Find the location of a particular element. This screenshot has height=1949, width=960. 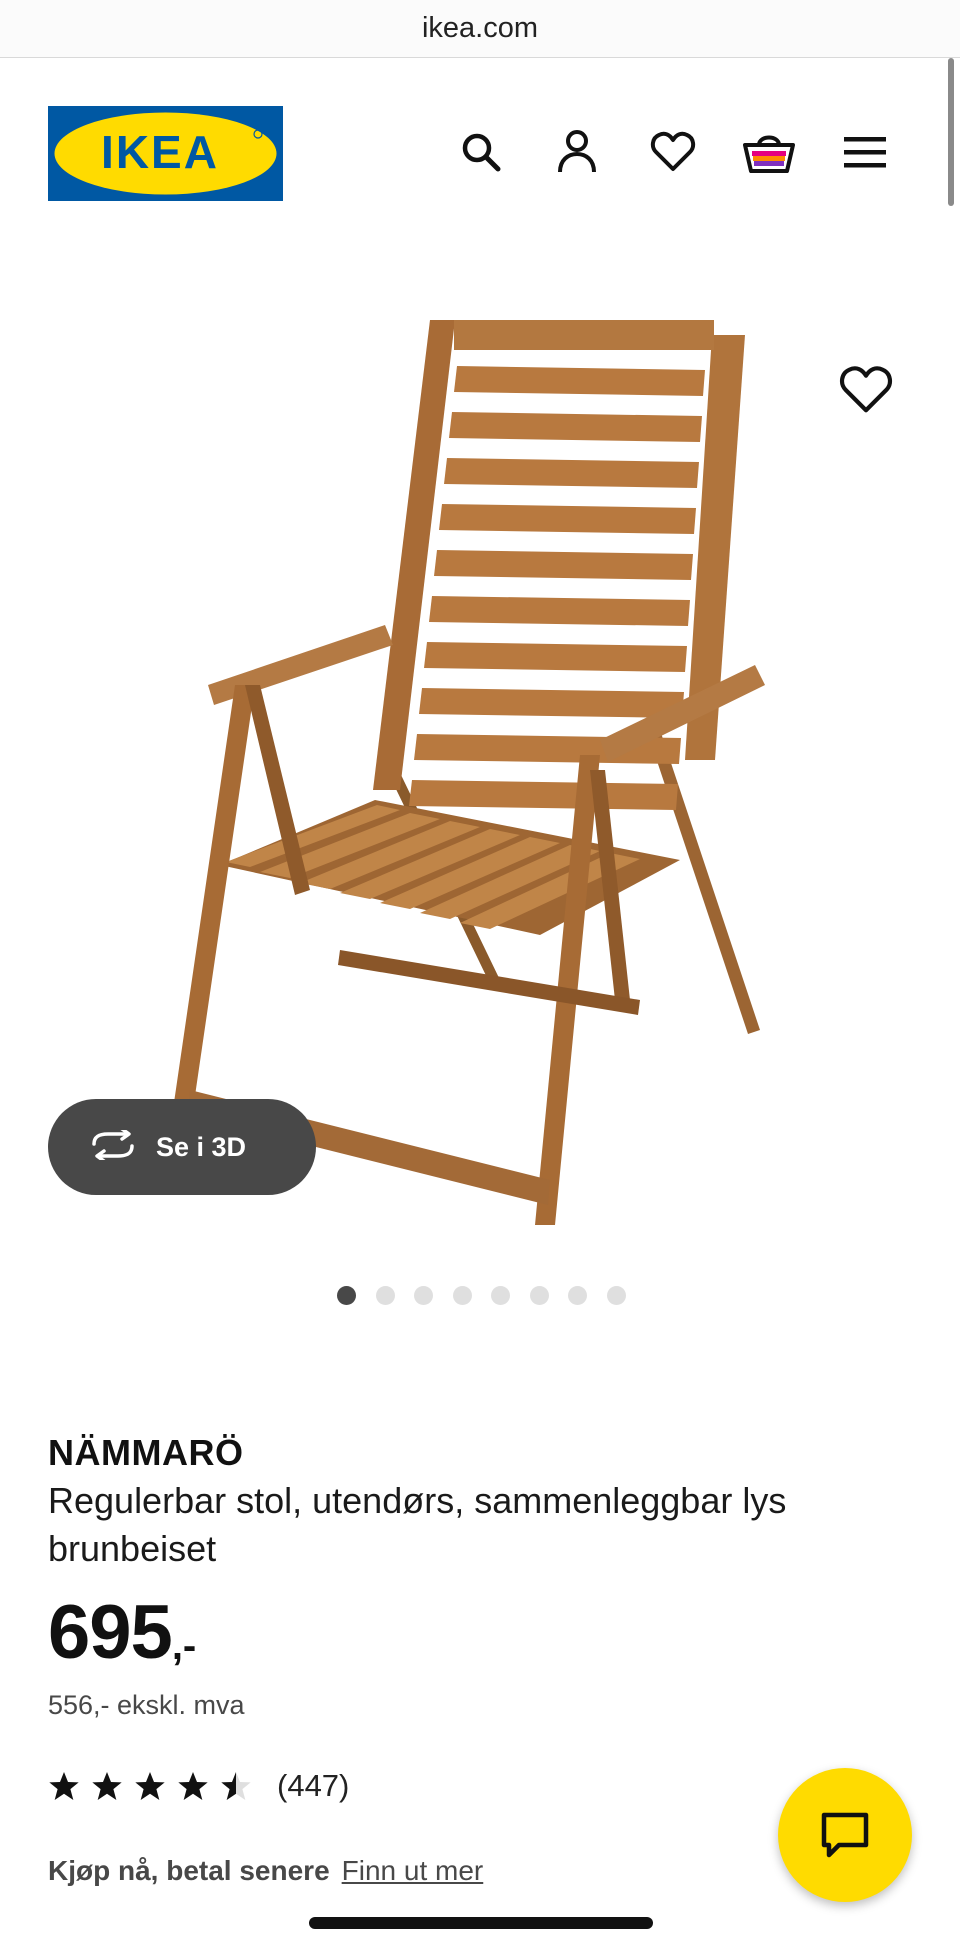

ikea-logo: IKEA is located at coordinates (165, 153).